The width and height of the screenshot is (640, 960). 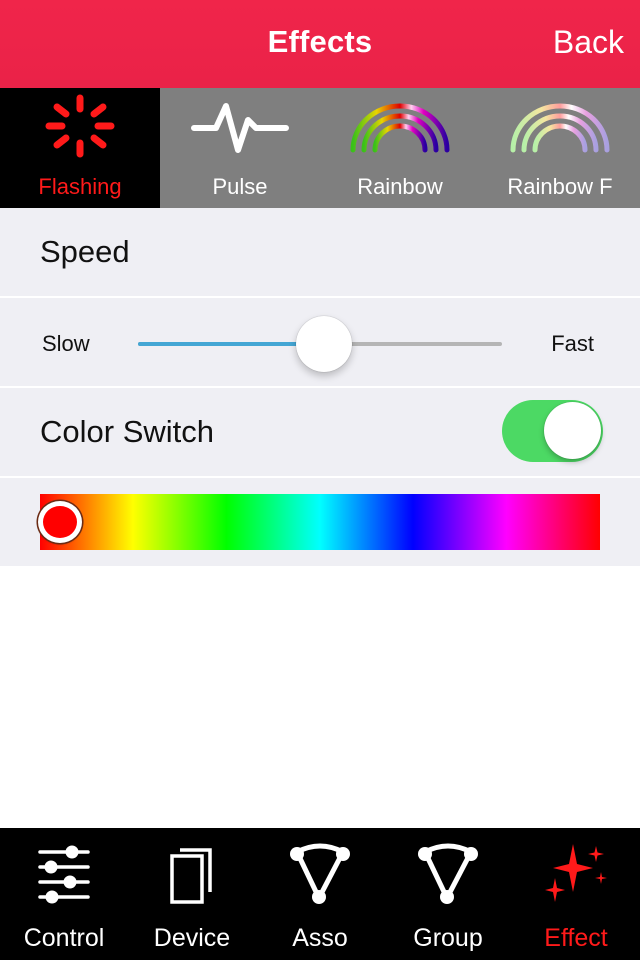 I want to click on toggle-knob, so click(x=572, y=430).